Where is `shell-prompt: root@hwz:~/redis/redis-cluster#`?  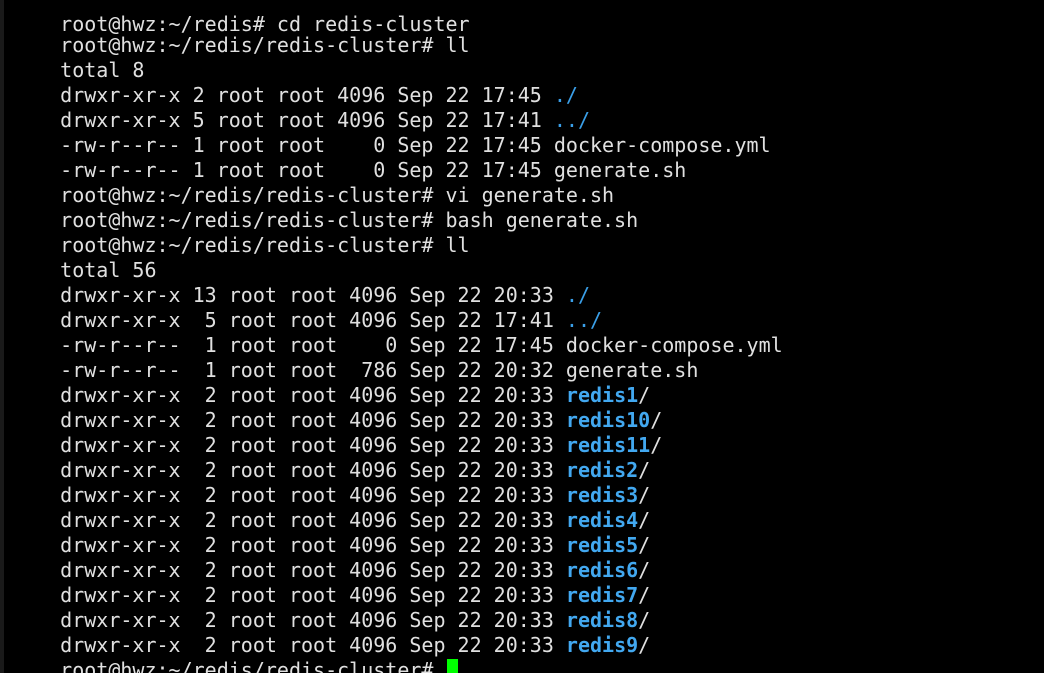 shell-prompt: root@hwz:~/redis/redis-cluster# is located at coordinates (253, 665).